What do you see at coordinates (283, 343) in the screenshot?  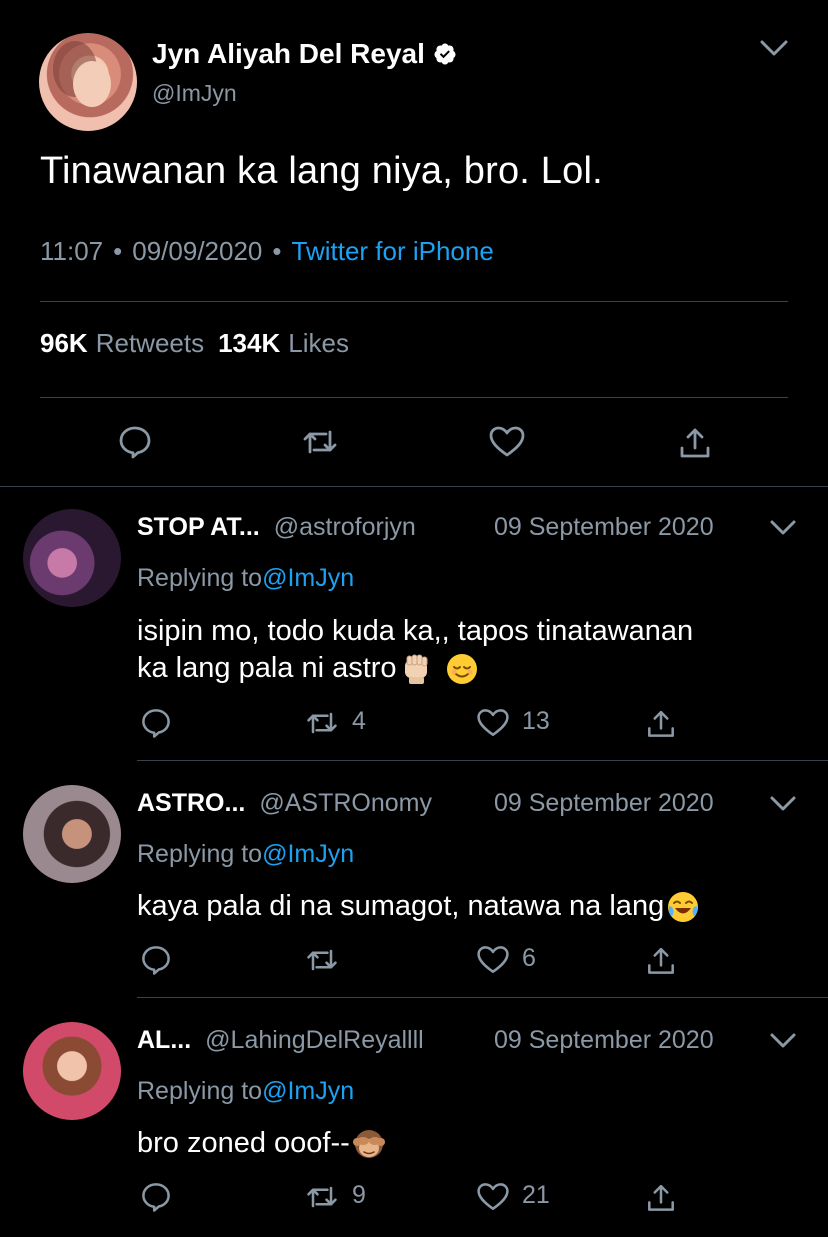 I see `likes-stat: 134K Likes` at bounding box center [283, 343].